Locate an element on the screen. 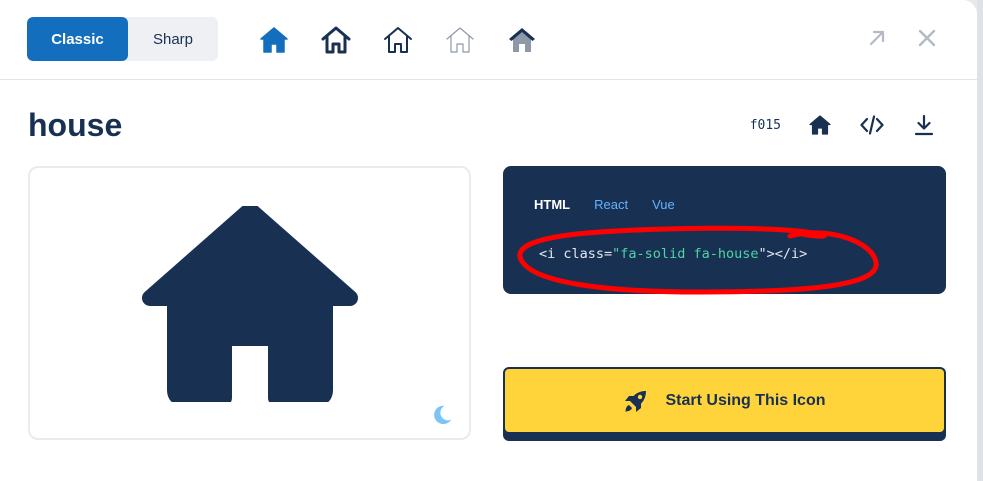 The height and width of the screenshot is (481, 983). rocket-icon is located at coordinates (636, 401).